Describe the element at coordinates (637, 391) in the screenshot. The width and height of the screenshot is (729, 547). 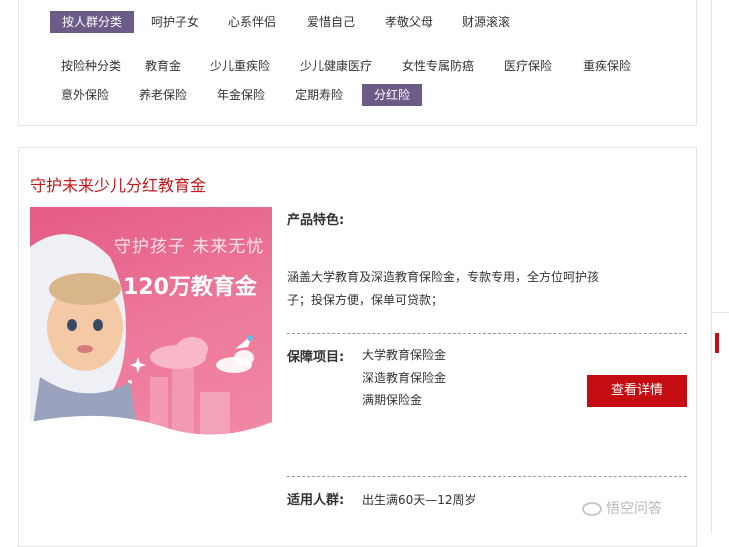
I see `view-details-button: 查看详情` at that location.